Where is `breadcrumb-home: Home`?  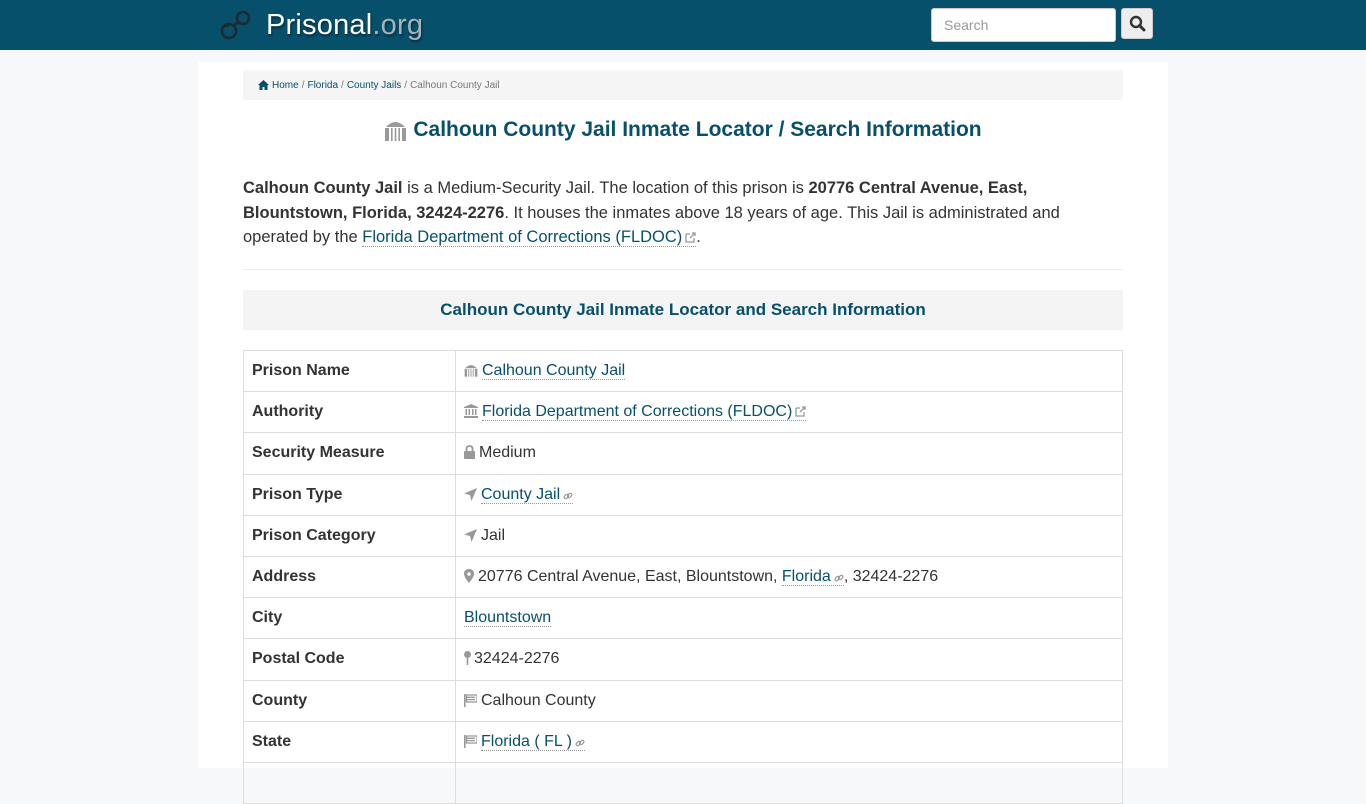
breadcrumb-home: Home is located at coordinates (278, 85).